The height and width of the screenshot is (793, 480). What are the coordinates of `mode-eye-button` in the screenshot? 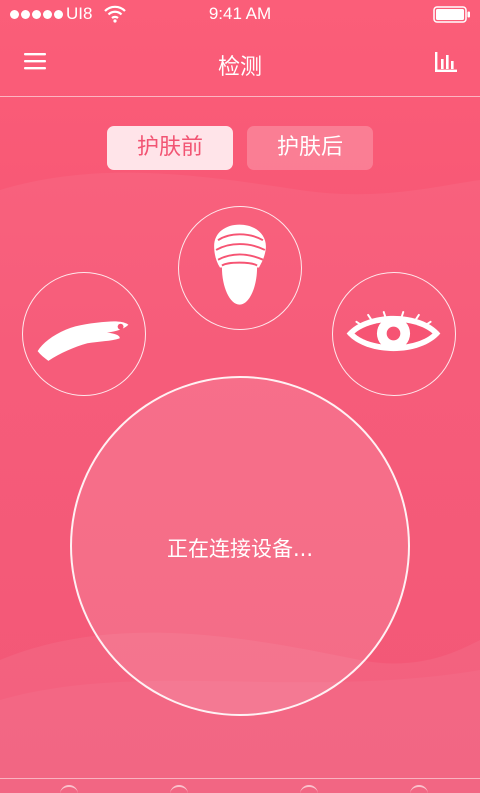 It's located at (394, 334).